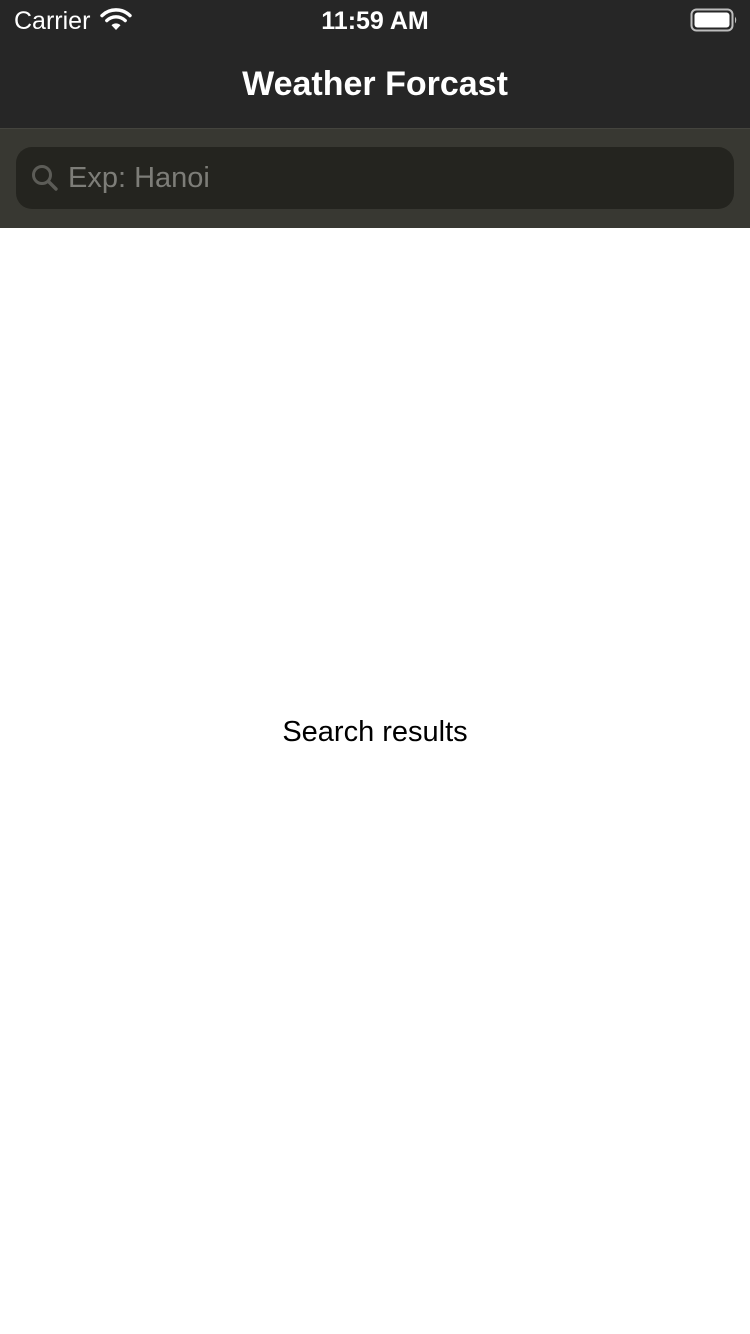 This screenshot has width=750, height=1334. Describe the element at coordinates (393, 178) in the screenshot. I see `search-input` at that location.